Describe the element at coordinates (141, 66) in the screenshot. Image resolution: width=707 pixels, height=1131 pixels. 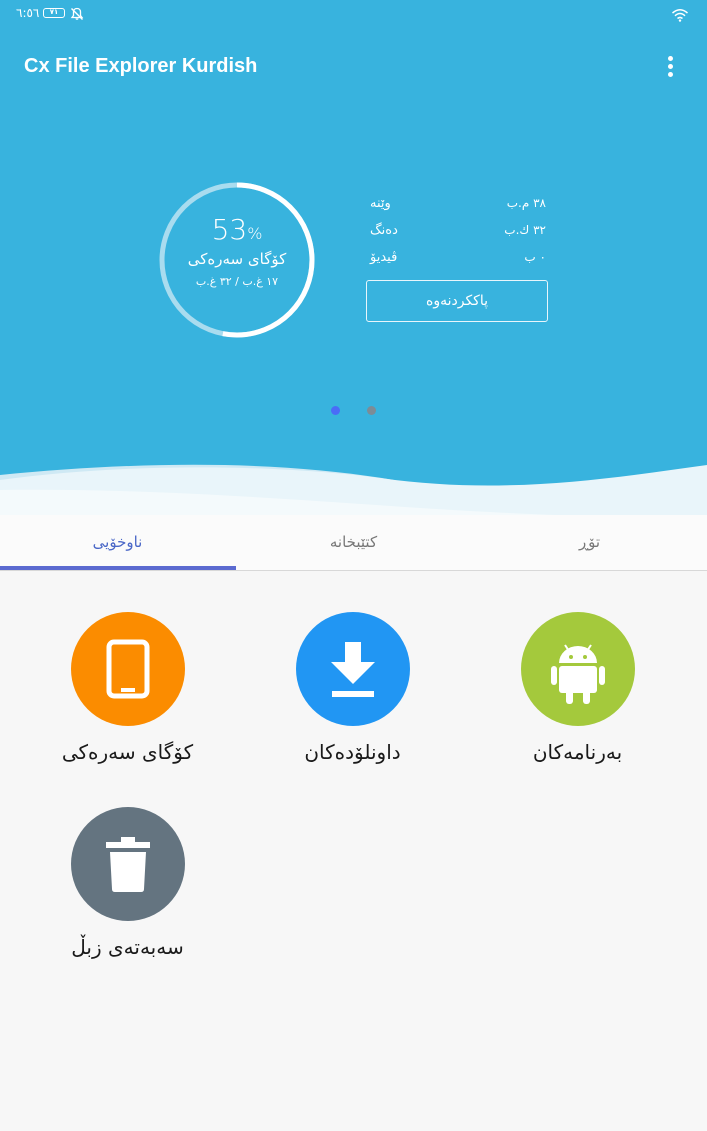
I see `app-title: Cx File Explorer Kurdish` at that location.